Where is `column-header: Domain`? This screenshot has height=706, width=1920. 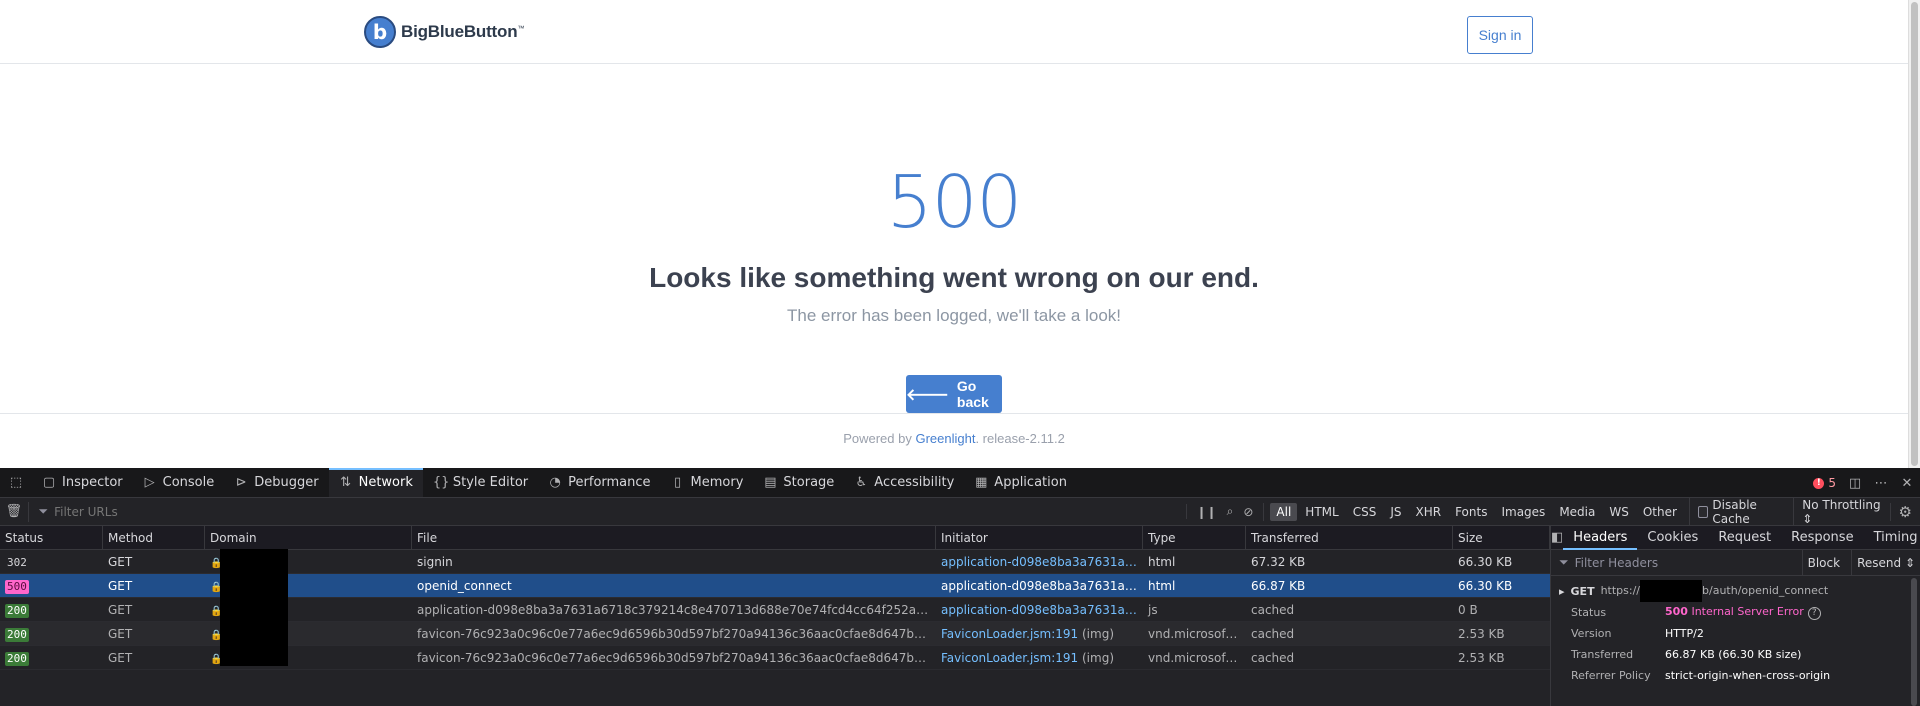 column-header: Domain is located at coordinates (308, 537).